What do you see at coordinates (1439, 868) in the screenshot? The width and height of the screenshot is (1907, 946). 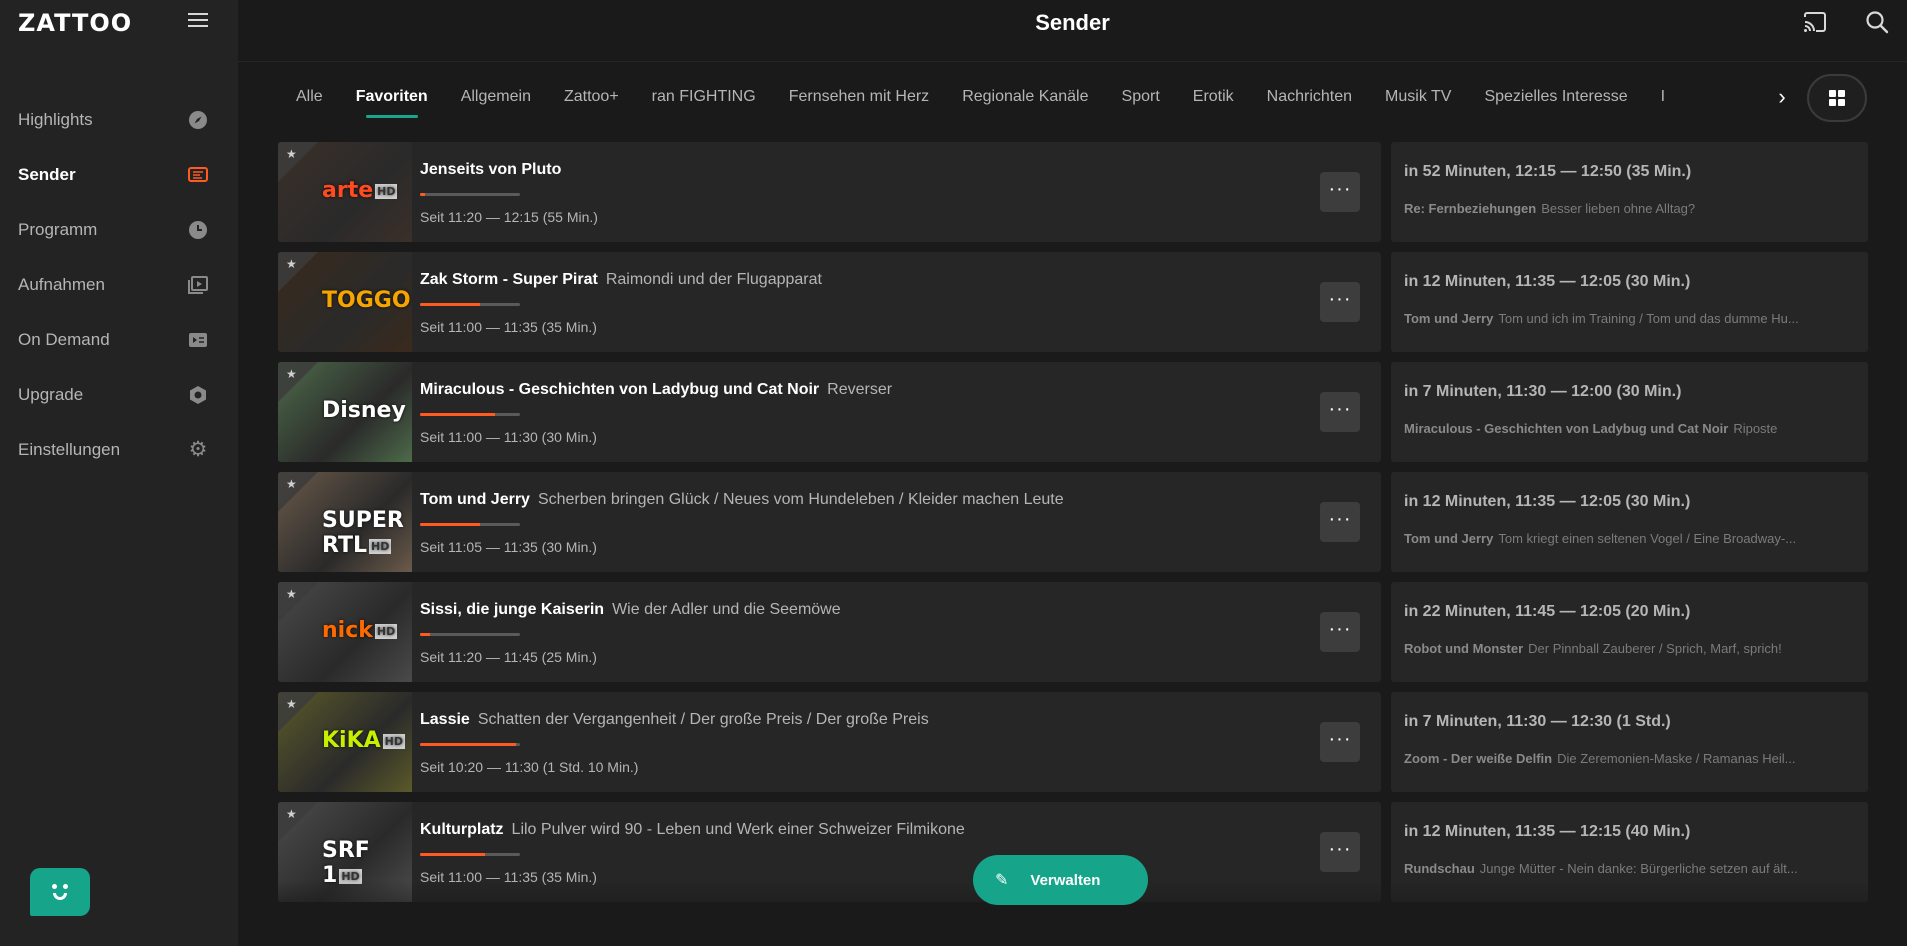 I see `next-show-title: Rundschau` at bounding box center [1439, 868].